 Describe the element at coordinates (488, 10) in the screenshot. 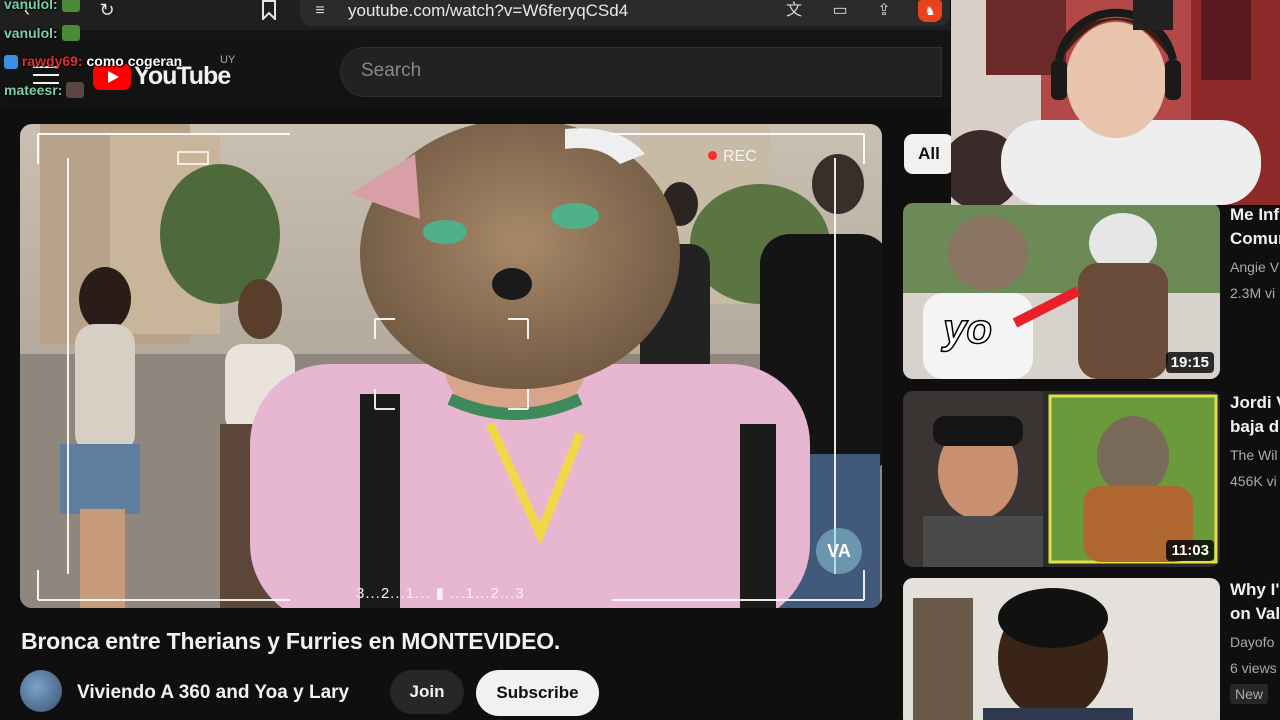

I see `url-text: youtube.com/watch?v=W6feryqCSd4` at that location.